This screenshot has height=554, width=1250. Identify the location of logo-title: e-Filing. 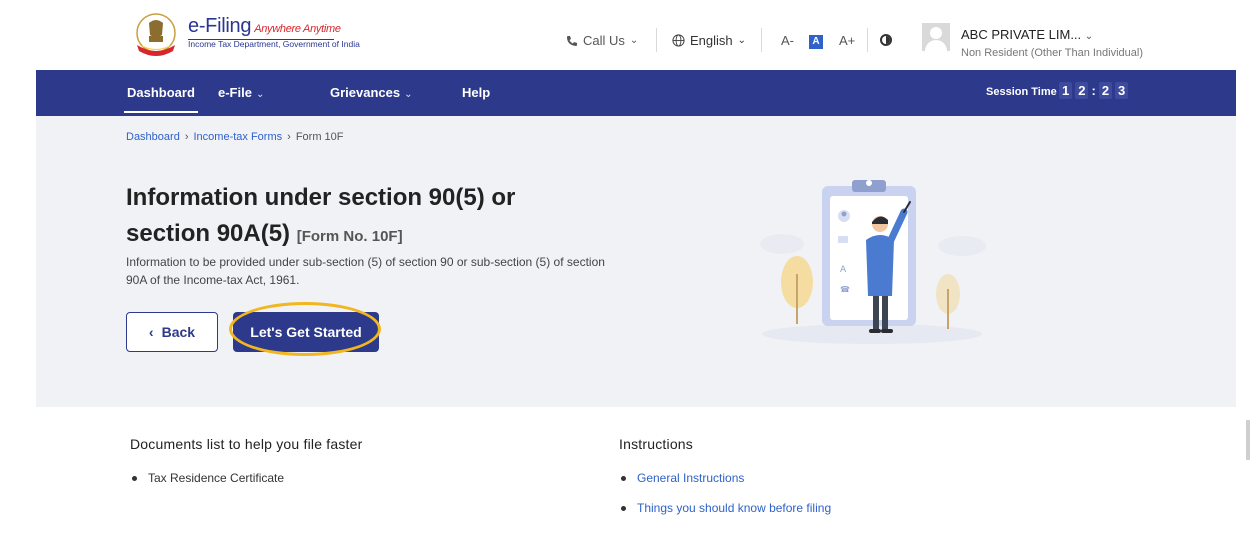
(220, 26).